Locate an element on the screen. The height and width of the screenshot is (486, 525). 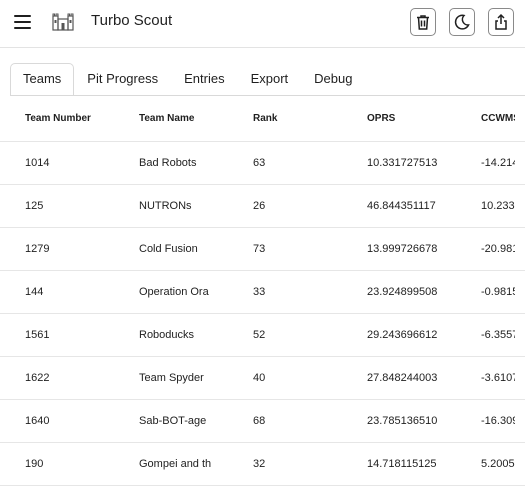
rank-cell: 52 is located at coordinates (259, 335).